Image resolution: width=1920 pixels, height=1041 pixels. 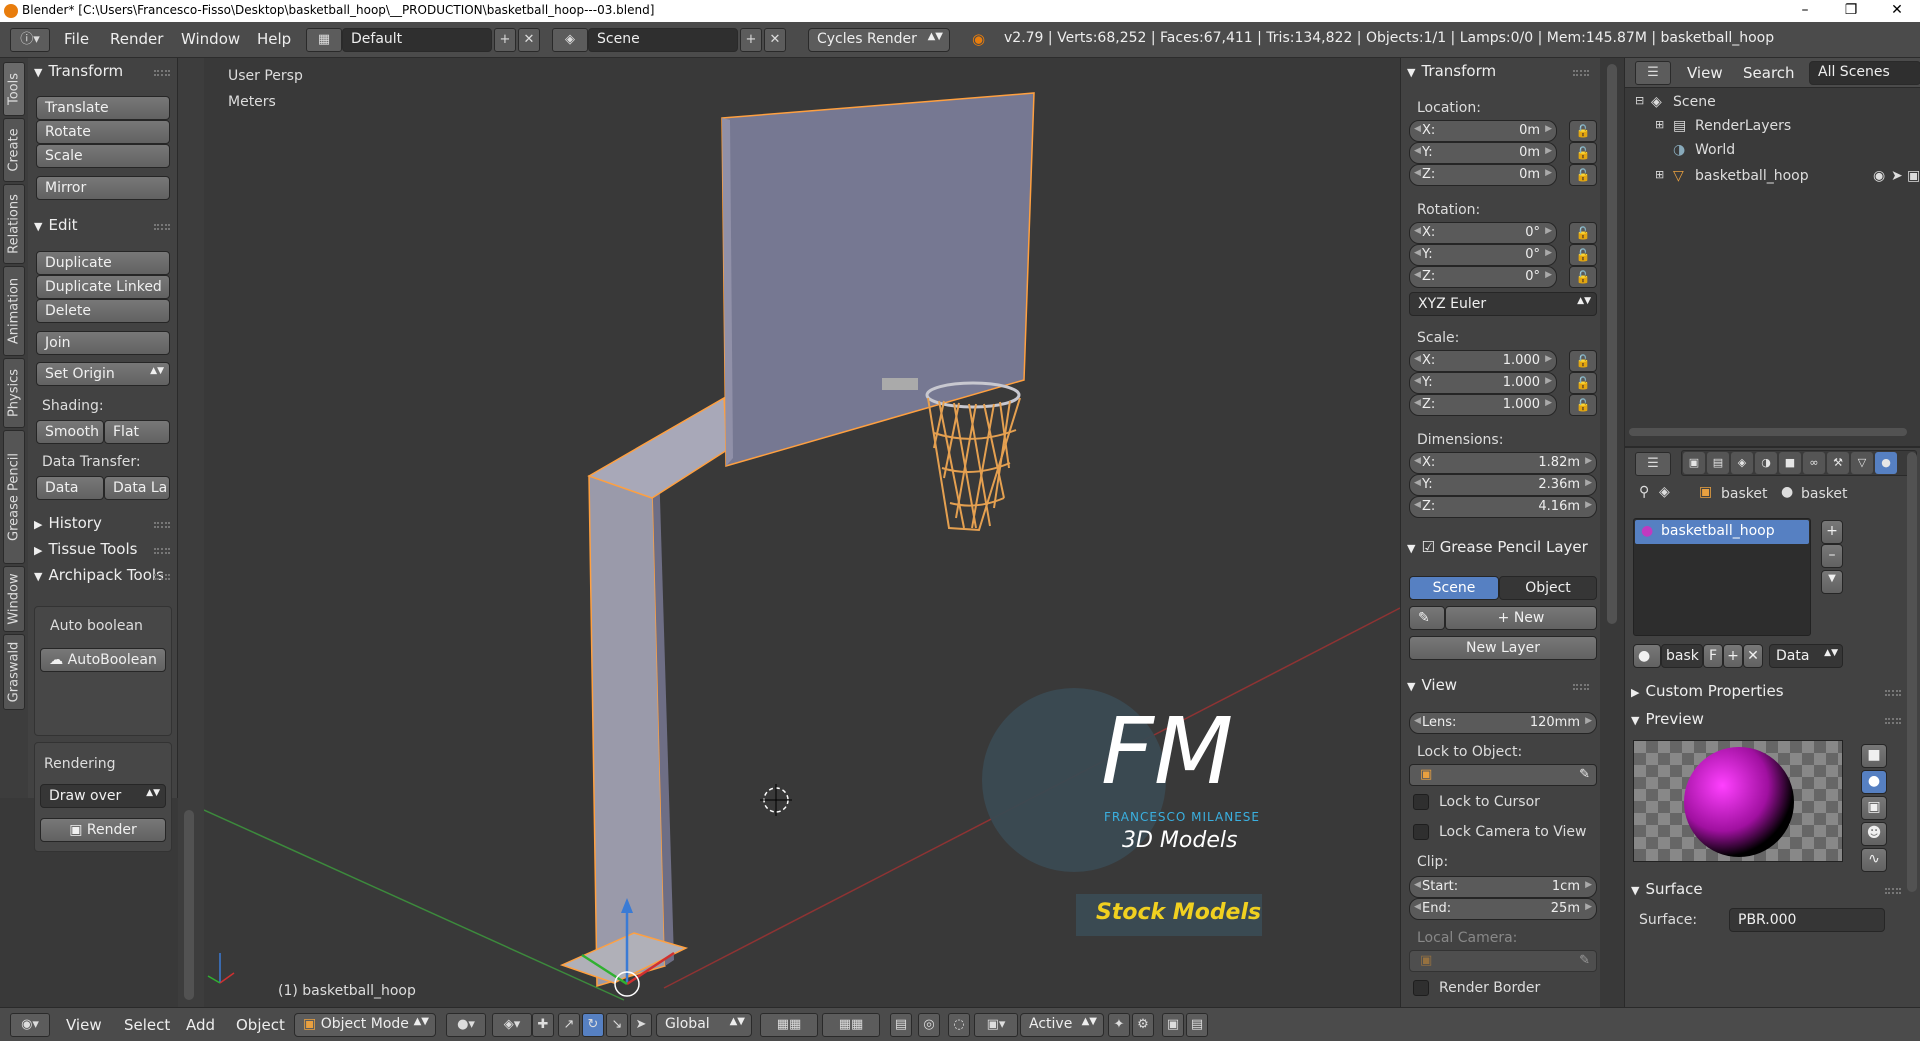 I want to click on menu-render: Render, so click(x=136, y=39).